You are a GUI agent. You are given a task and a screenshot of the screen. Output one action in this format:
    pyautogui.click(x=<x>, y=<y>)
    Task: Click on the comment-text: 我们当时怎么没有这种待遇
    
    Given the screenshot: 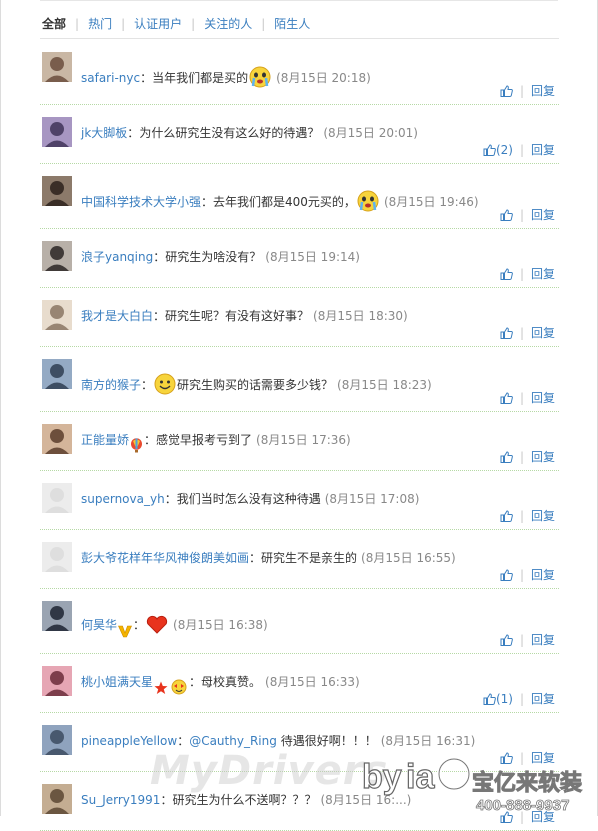 What is the action you would take?
    pyautogui.click(x=248, y=499)
    